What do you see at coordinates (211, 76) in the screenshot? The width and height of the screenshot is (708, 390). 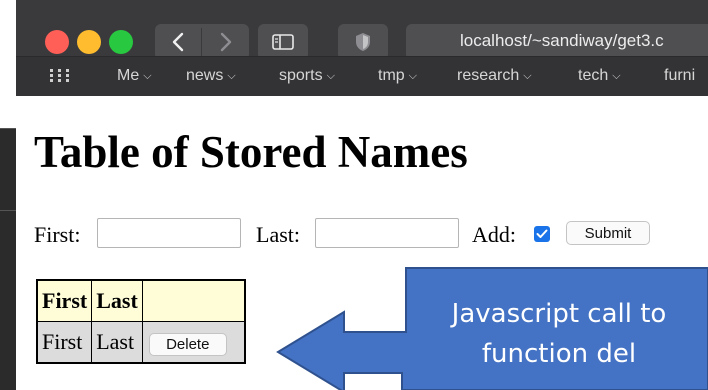 I see `bookmark-news: news ⌵` at bounding box center [211, 76].